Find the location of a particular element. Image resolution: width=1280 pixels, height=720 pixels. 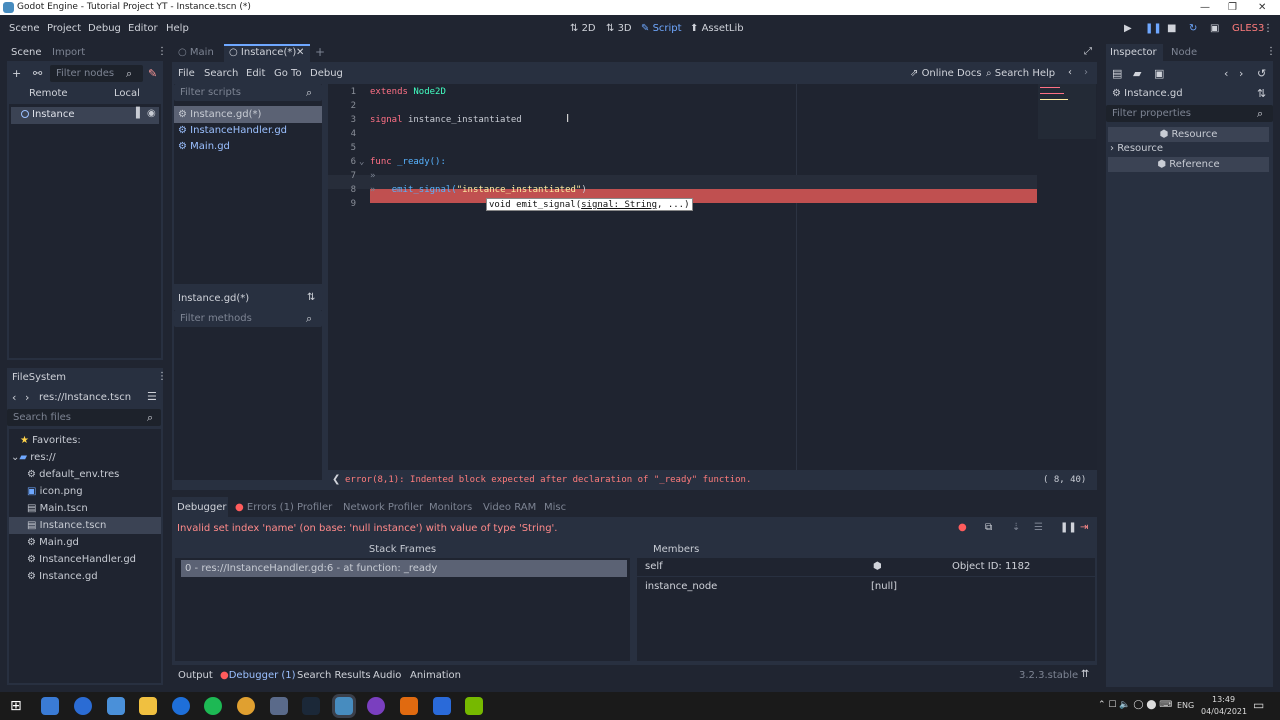

back-icon: ‹ is located at coordinates (14, 397).